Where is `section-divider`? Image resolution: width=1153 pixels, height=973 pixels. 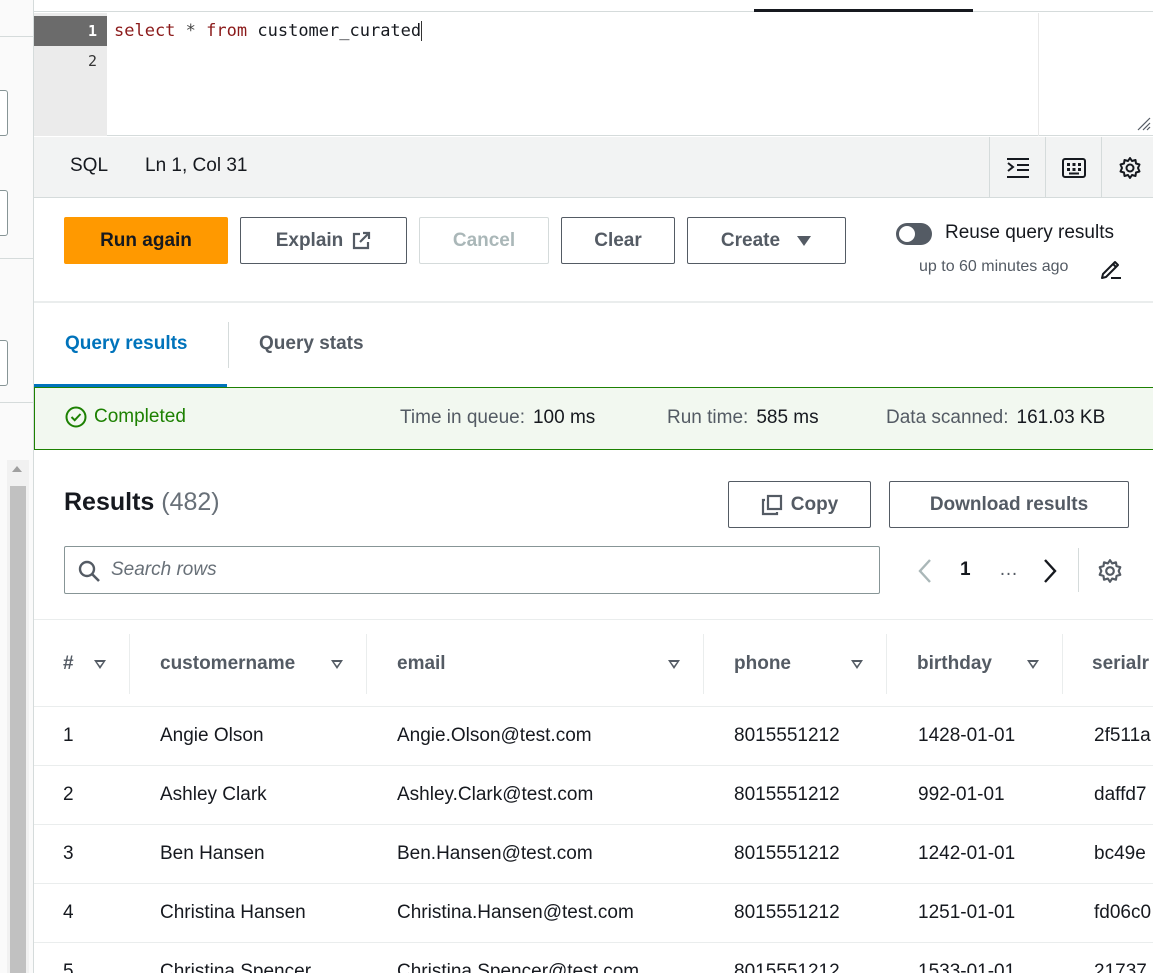
section-divider is located at coordinates (593, 302).